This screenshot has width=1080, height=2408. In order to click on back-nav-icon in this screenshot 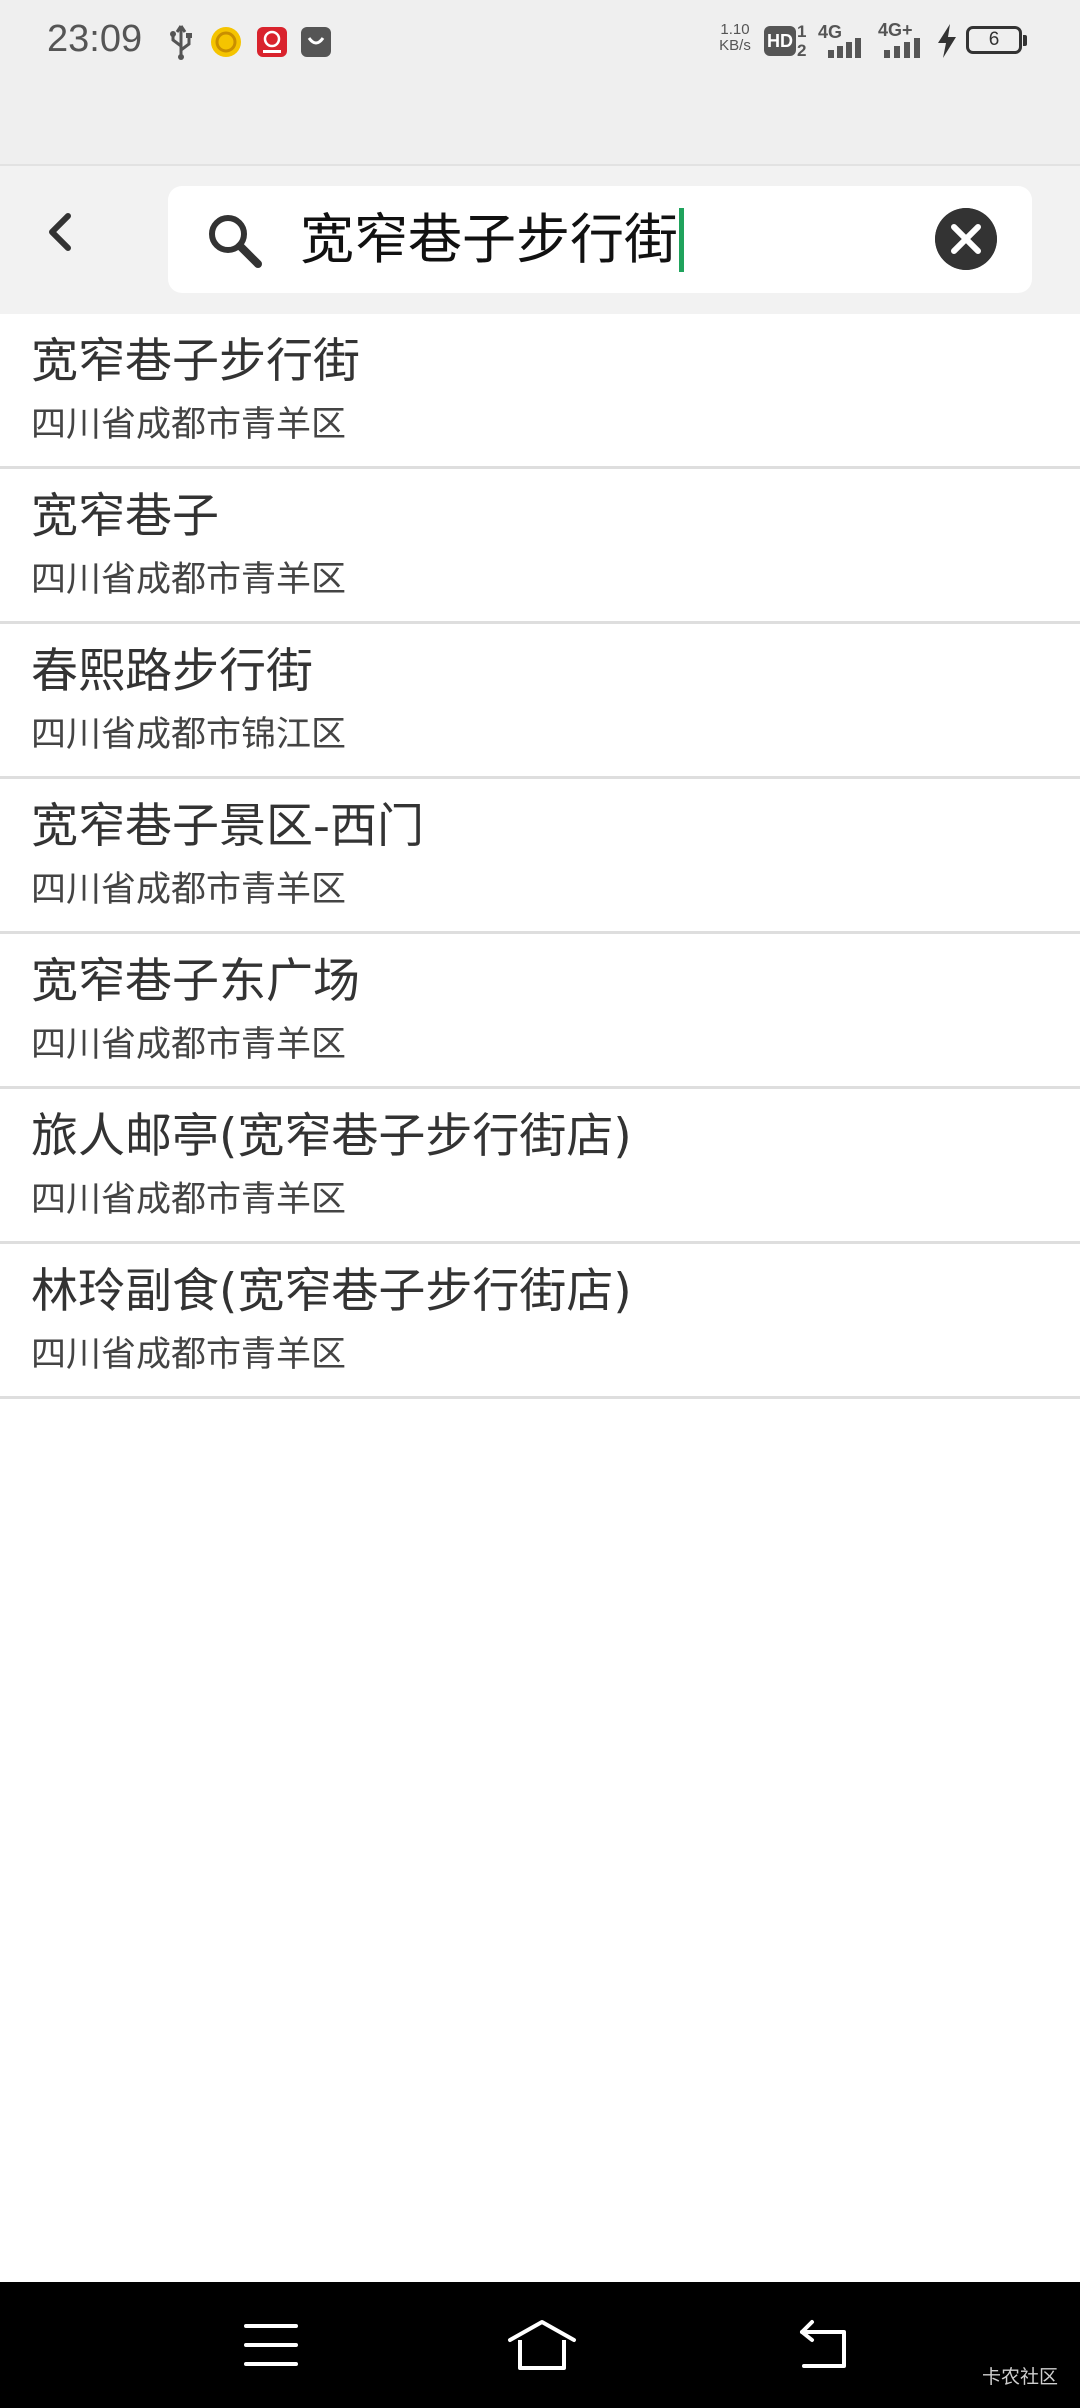, I will do `click(823, 2345)`.